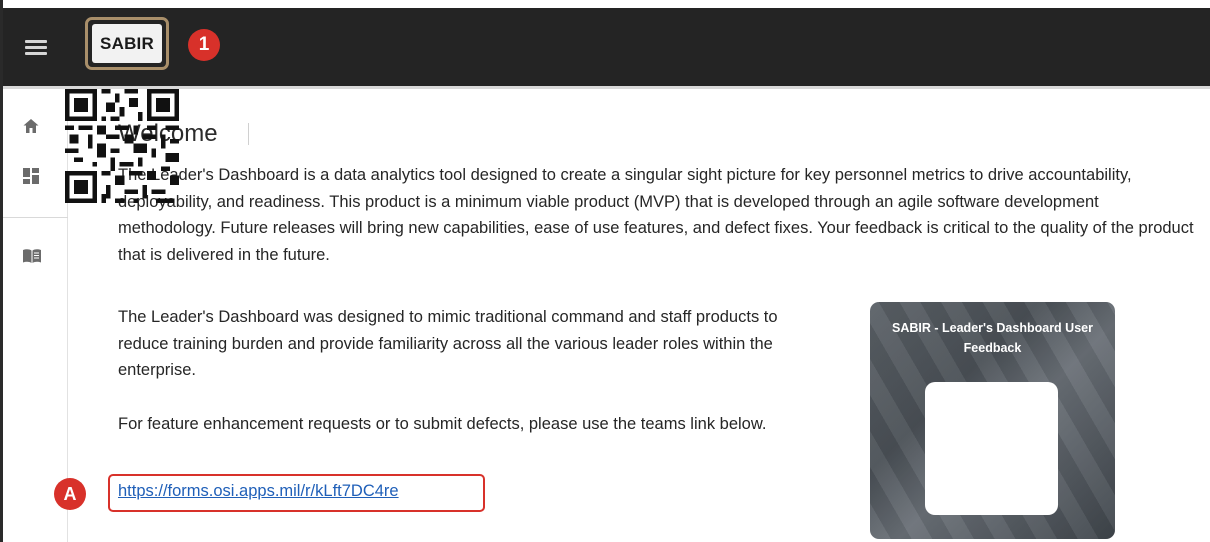 The image size is (1210, 542). What do you see at coordinates (31, 176) in the screenshot?
I see `dashboard-icon` at bounding box center [31, 176].